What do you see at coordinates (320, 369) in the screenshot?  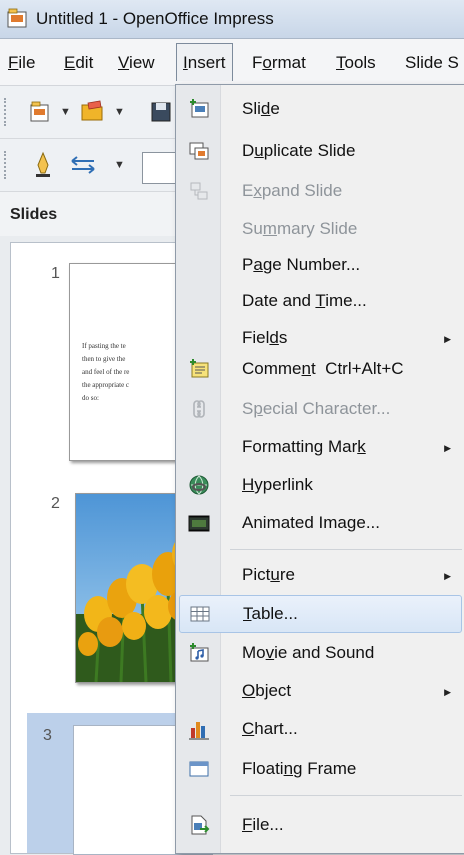 I see `menu-item-comment: Comment Ctrl+Alt+C` at bounding box center [320, 369].